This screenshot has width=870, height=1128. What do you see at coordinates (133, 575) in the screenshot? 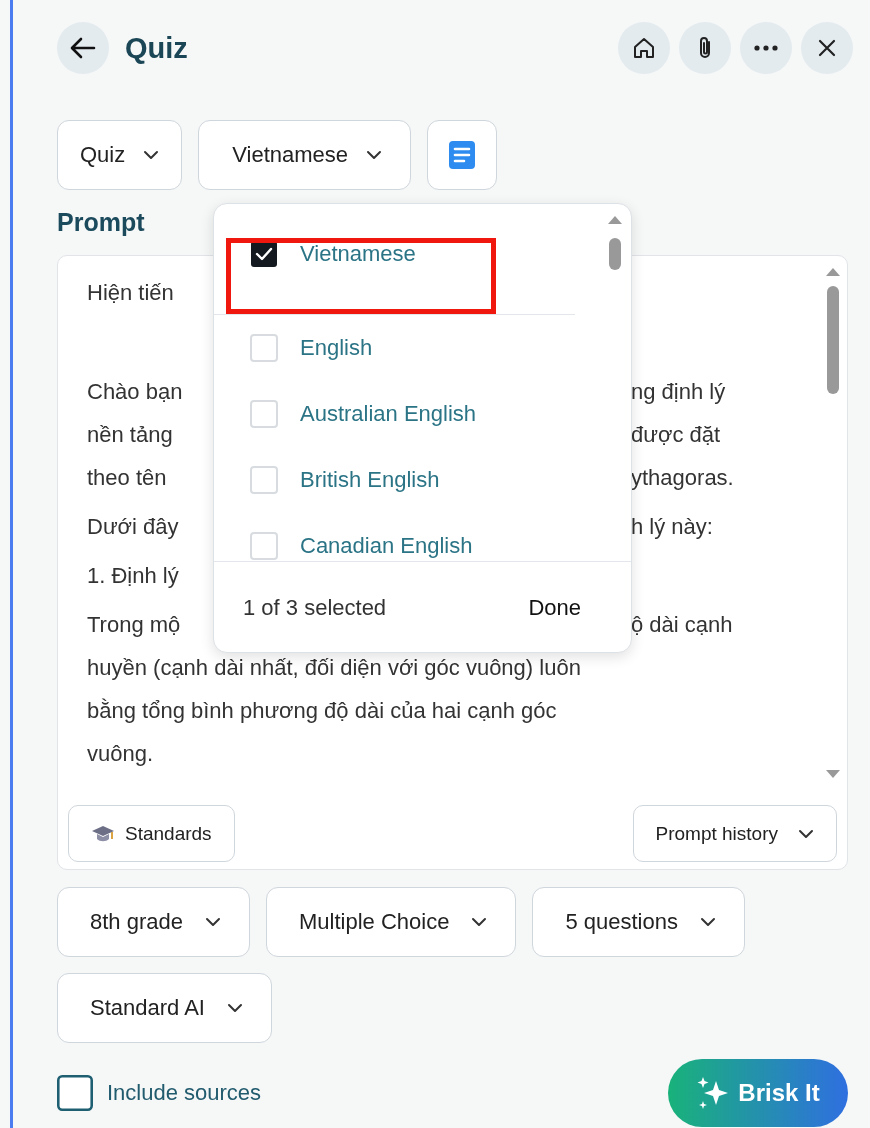
I see `prompt-text: 1. Định lý` at bounding box center [133, 575].